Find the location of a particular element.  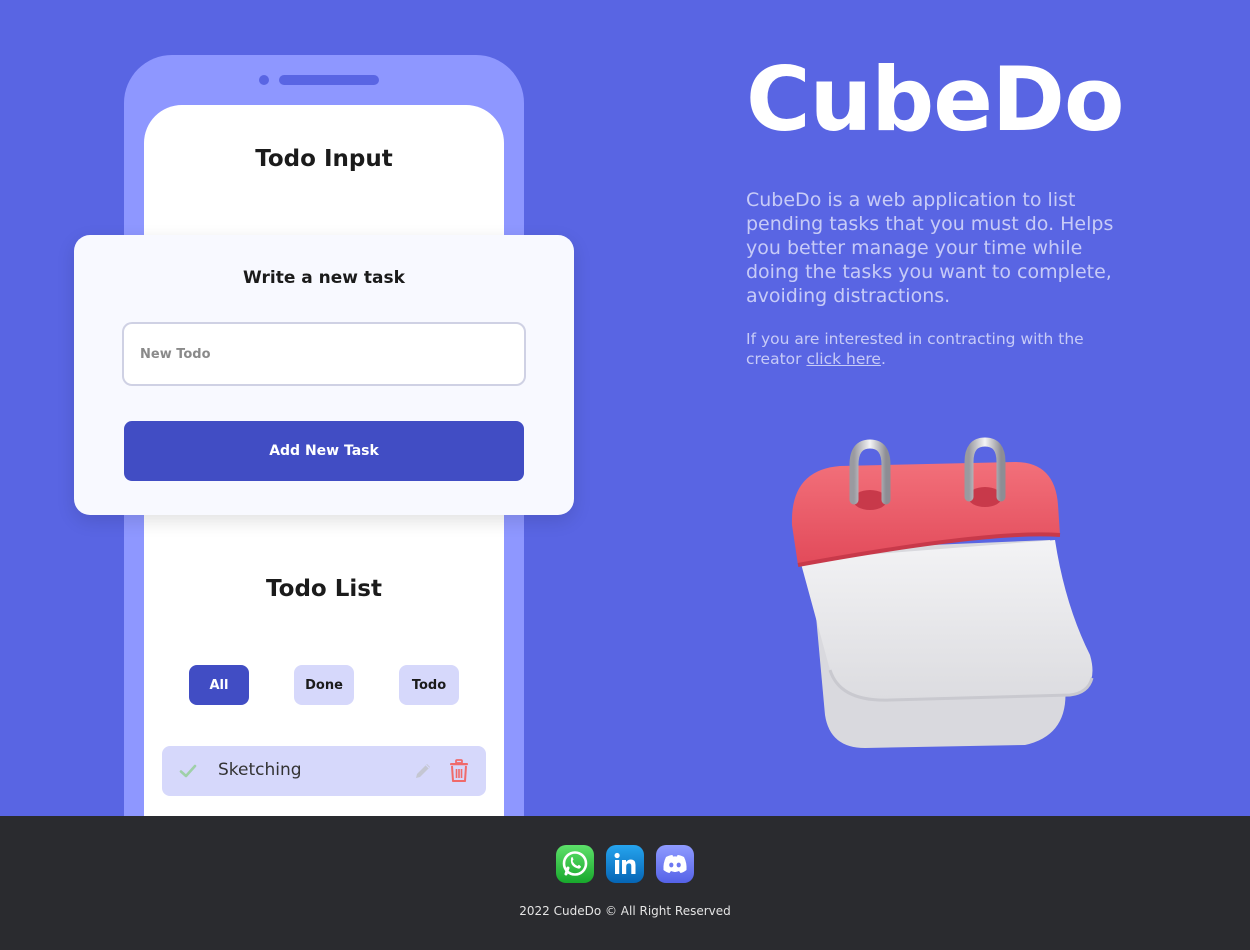

filter-done-button: Done is located at coordinates (324, 685).